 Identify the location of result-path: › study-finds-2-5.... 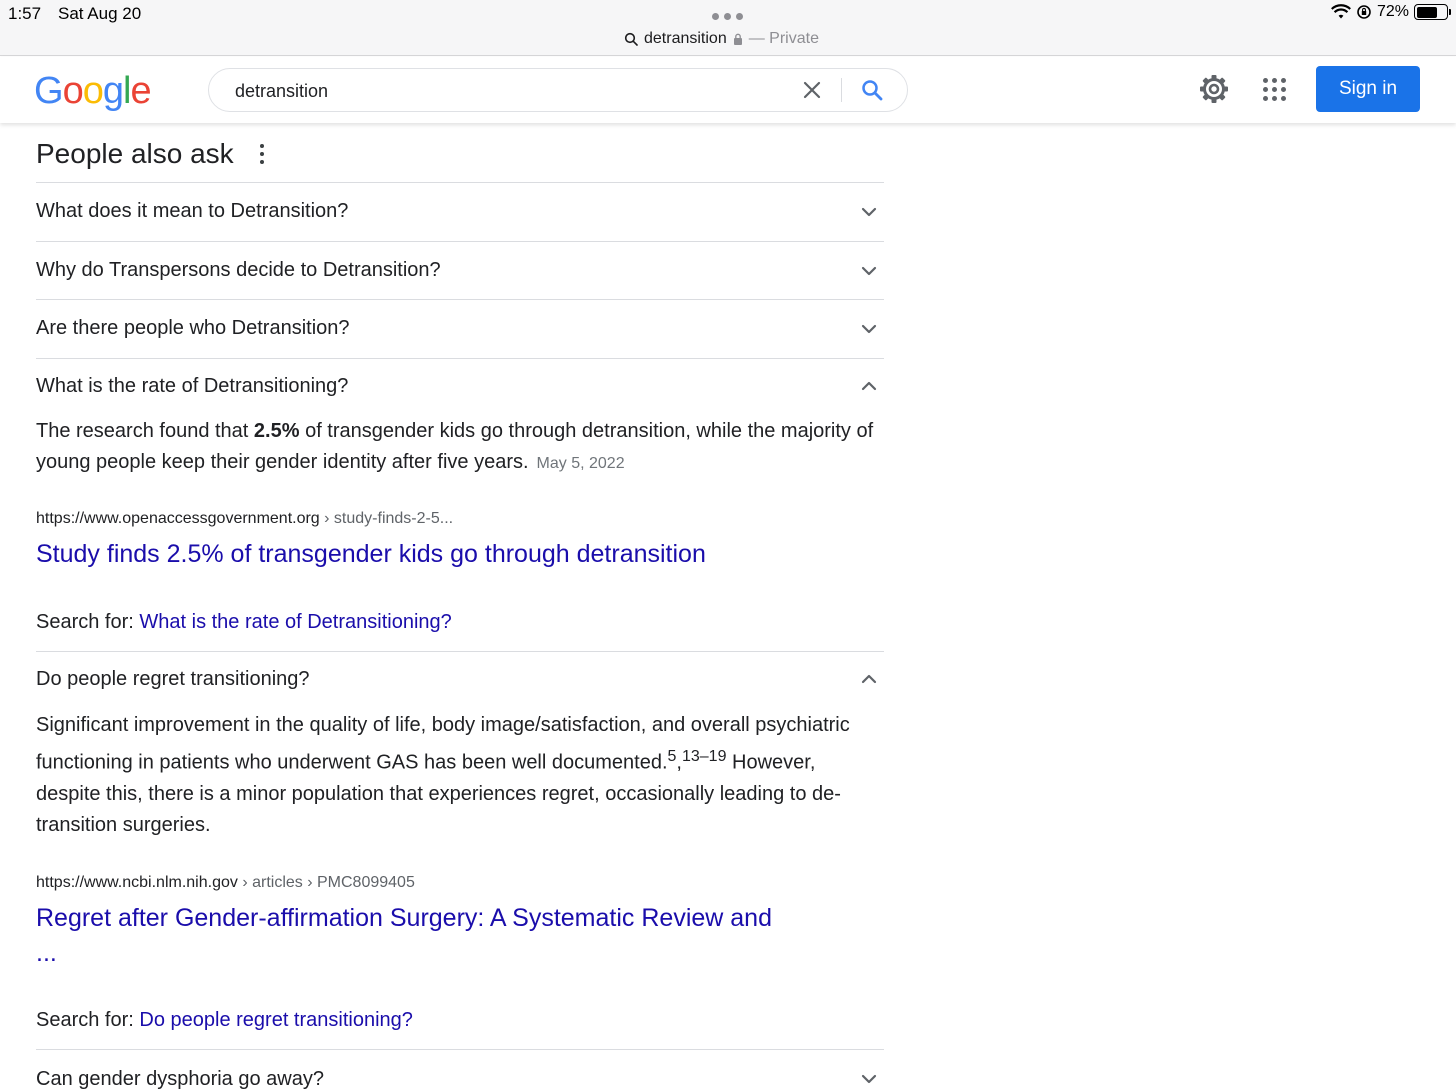
(386, 518).